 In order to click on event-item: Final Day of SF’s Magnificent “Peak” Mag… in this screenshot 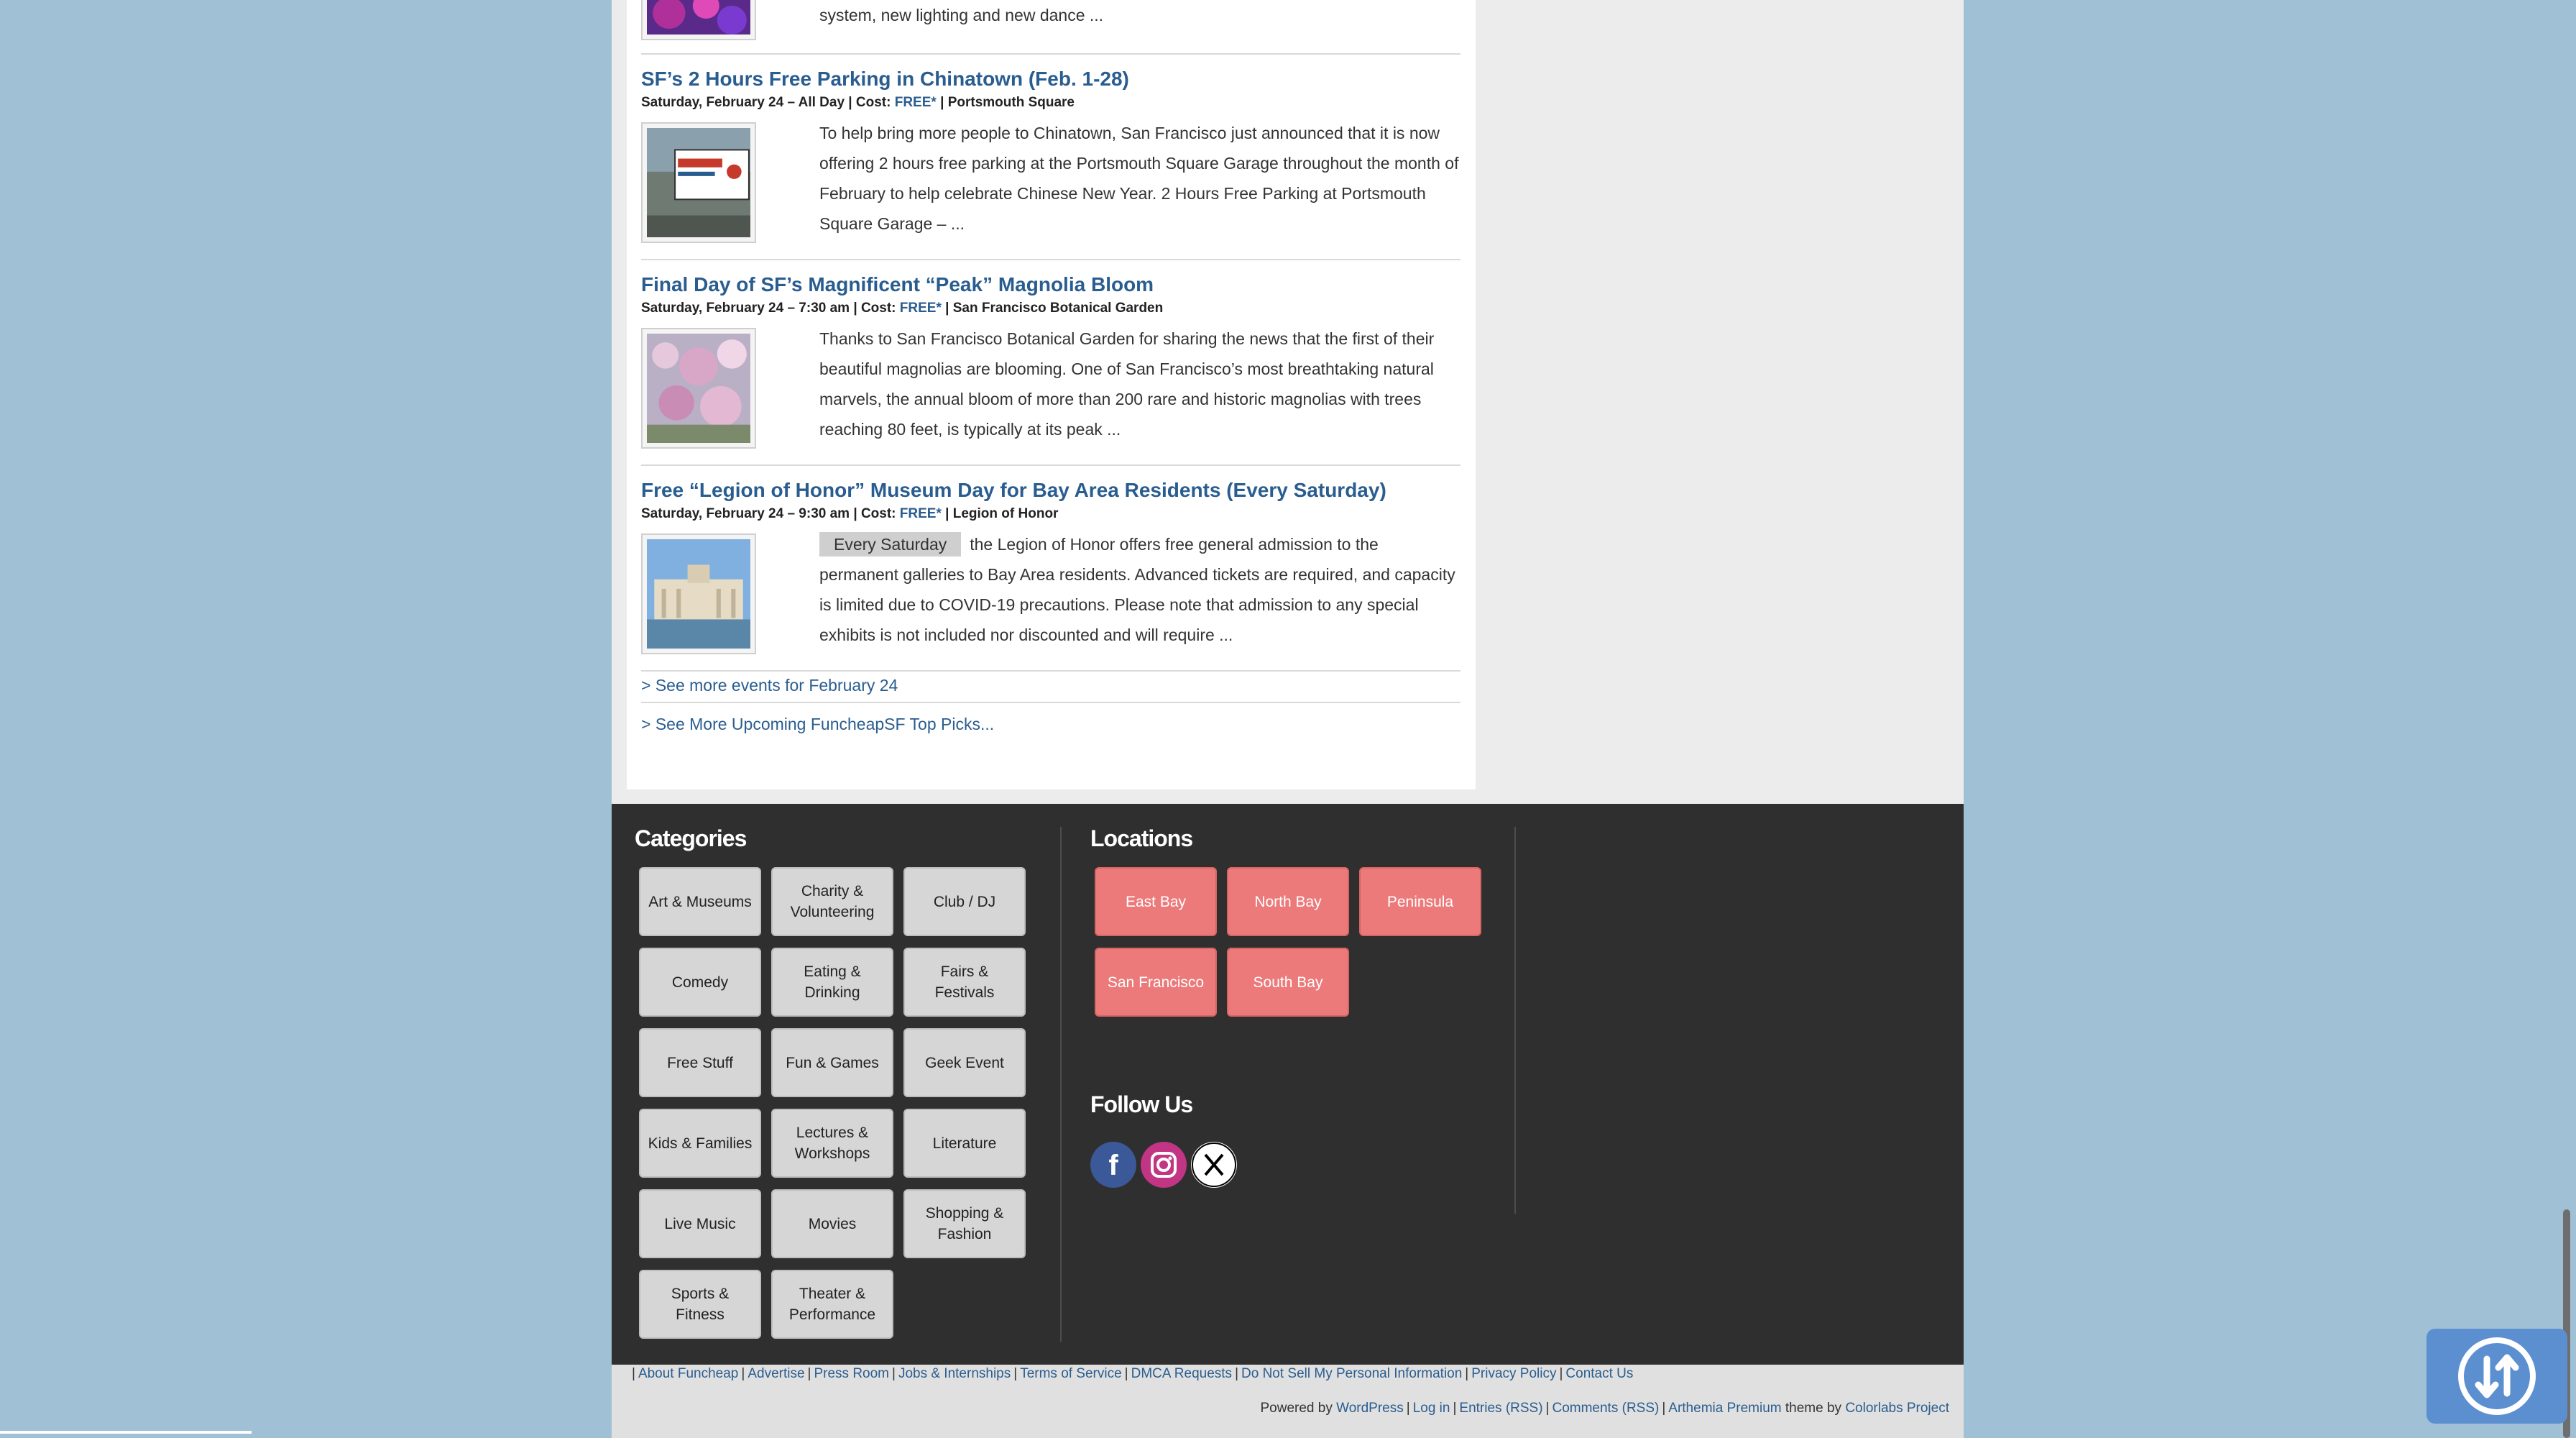, I will do `click(1050, 366)`.